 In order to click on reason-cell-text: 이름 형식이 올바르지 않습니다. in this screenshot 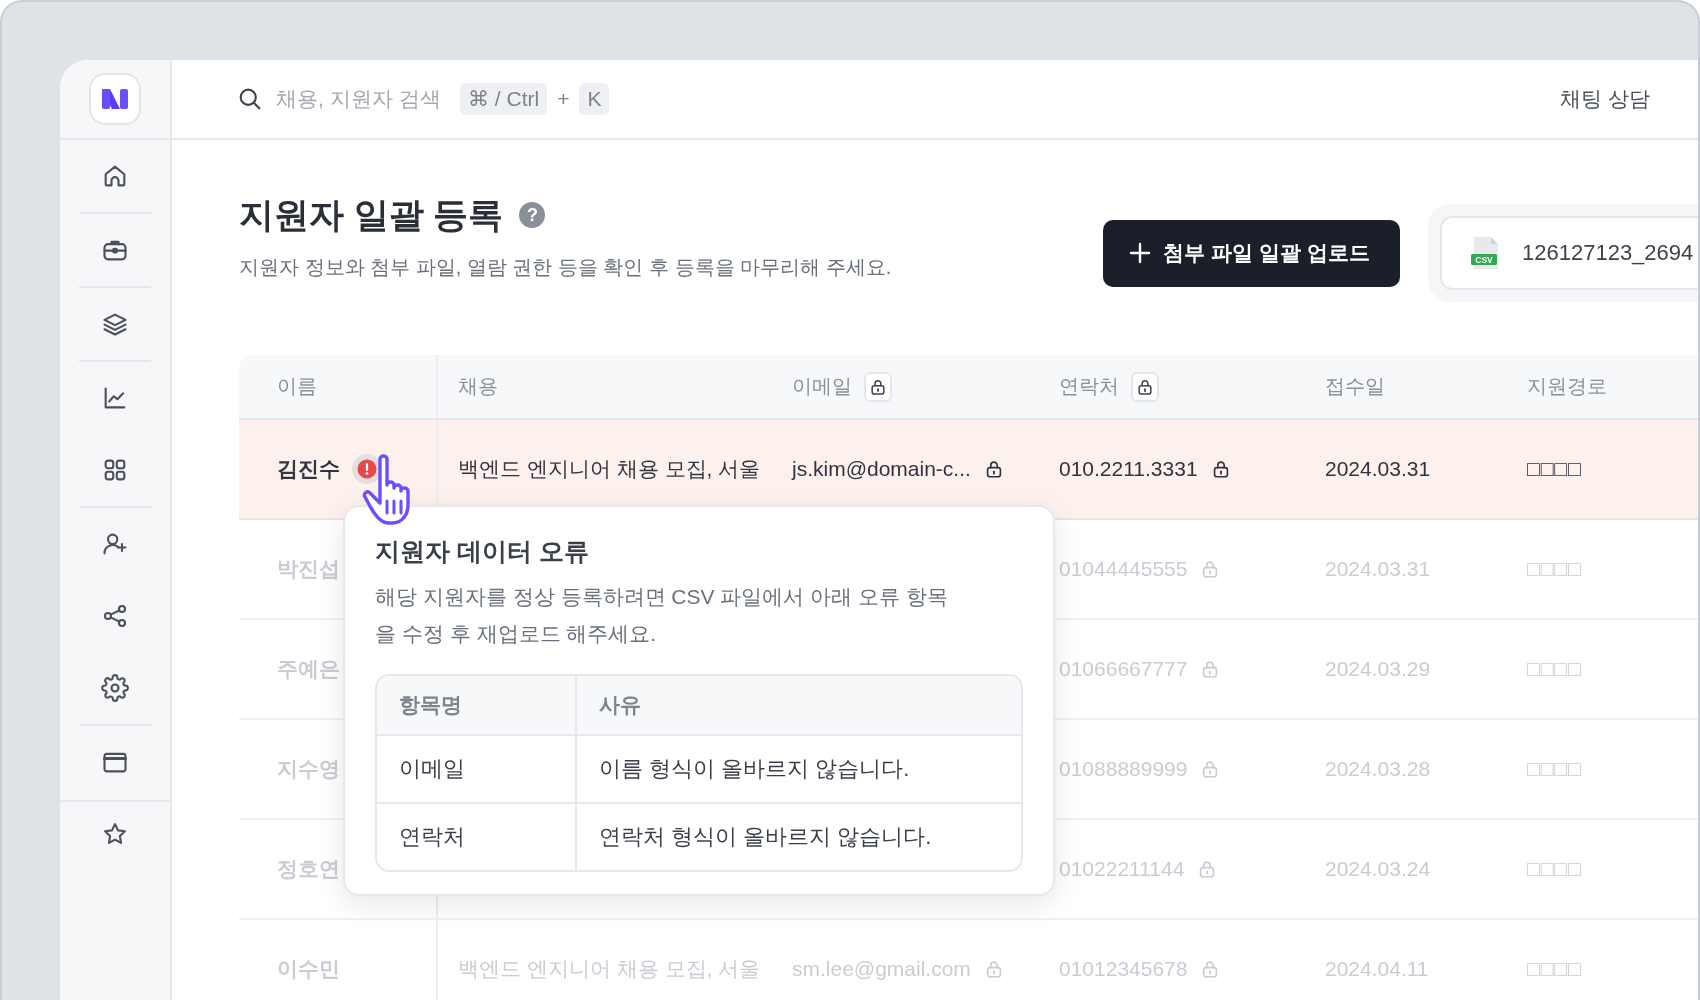, I will do `click(754, 769)`.